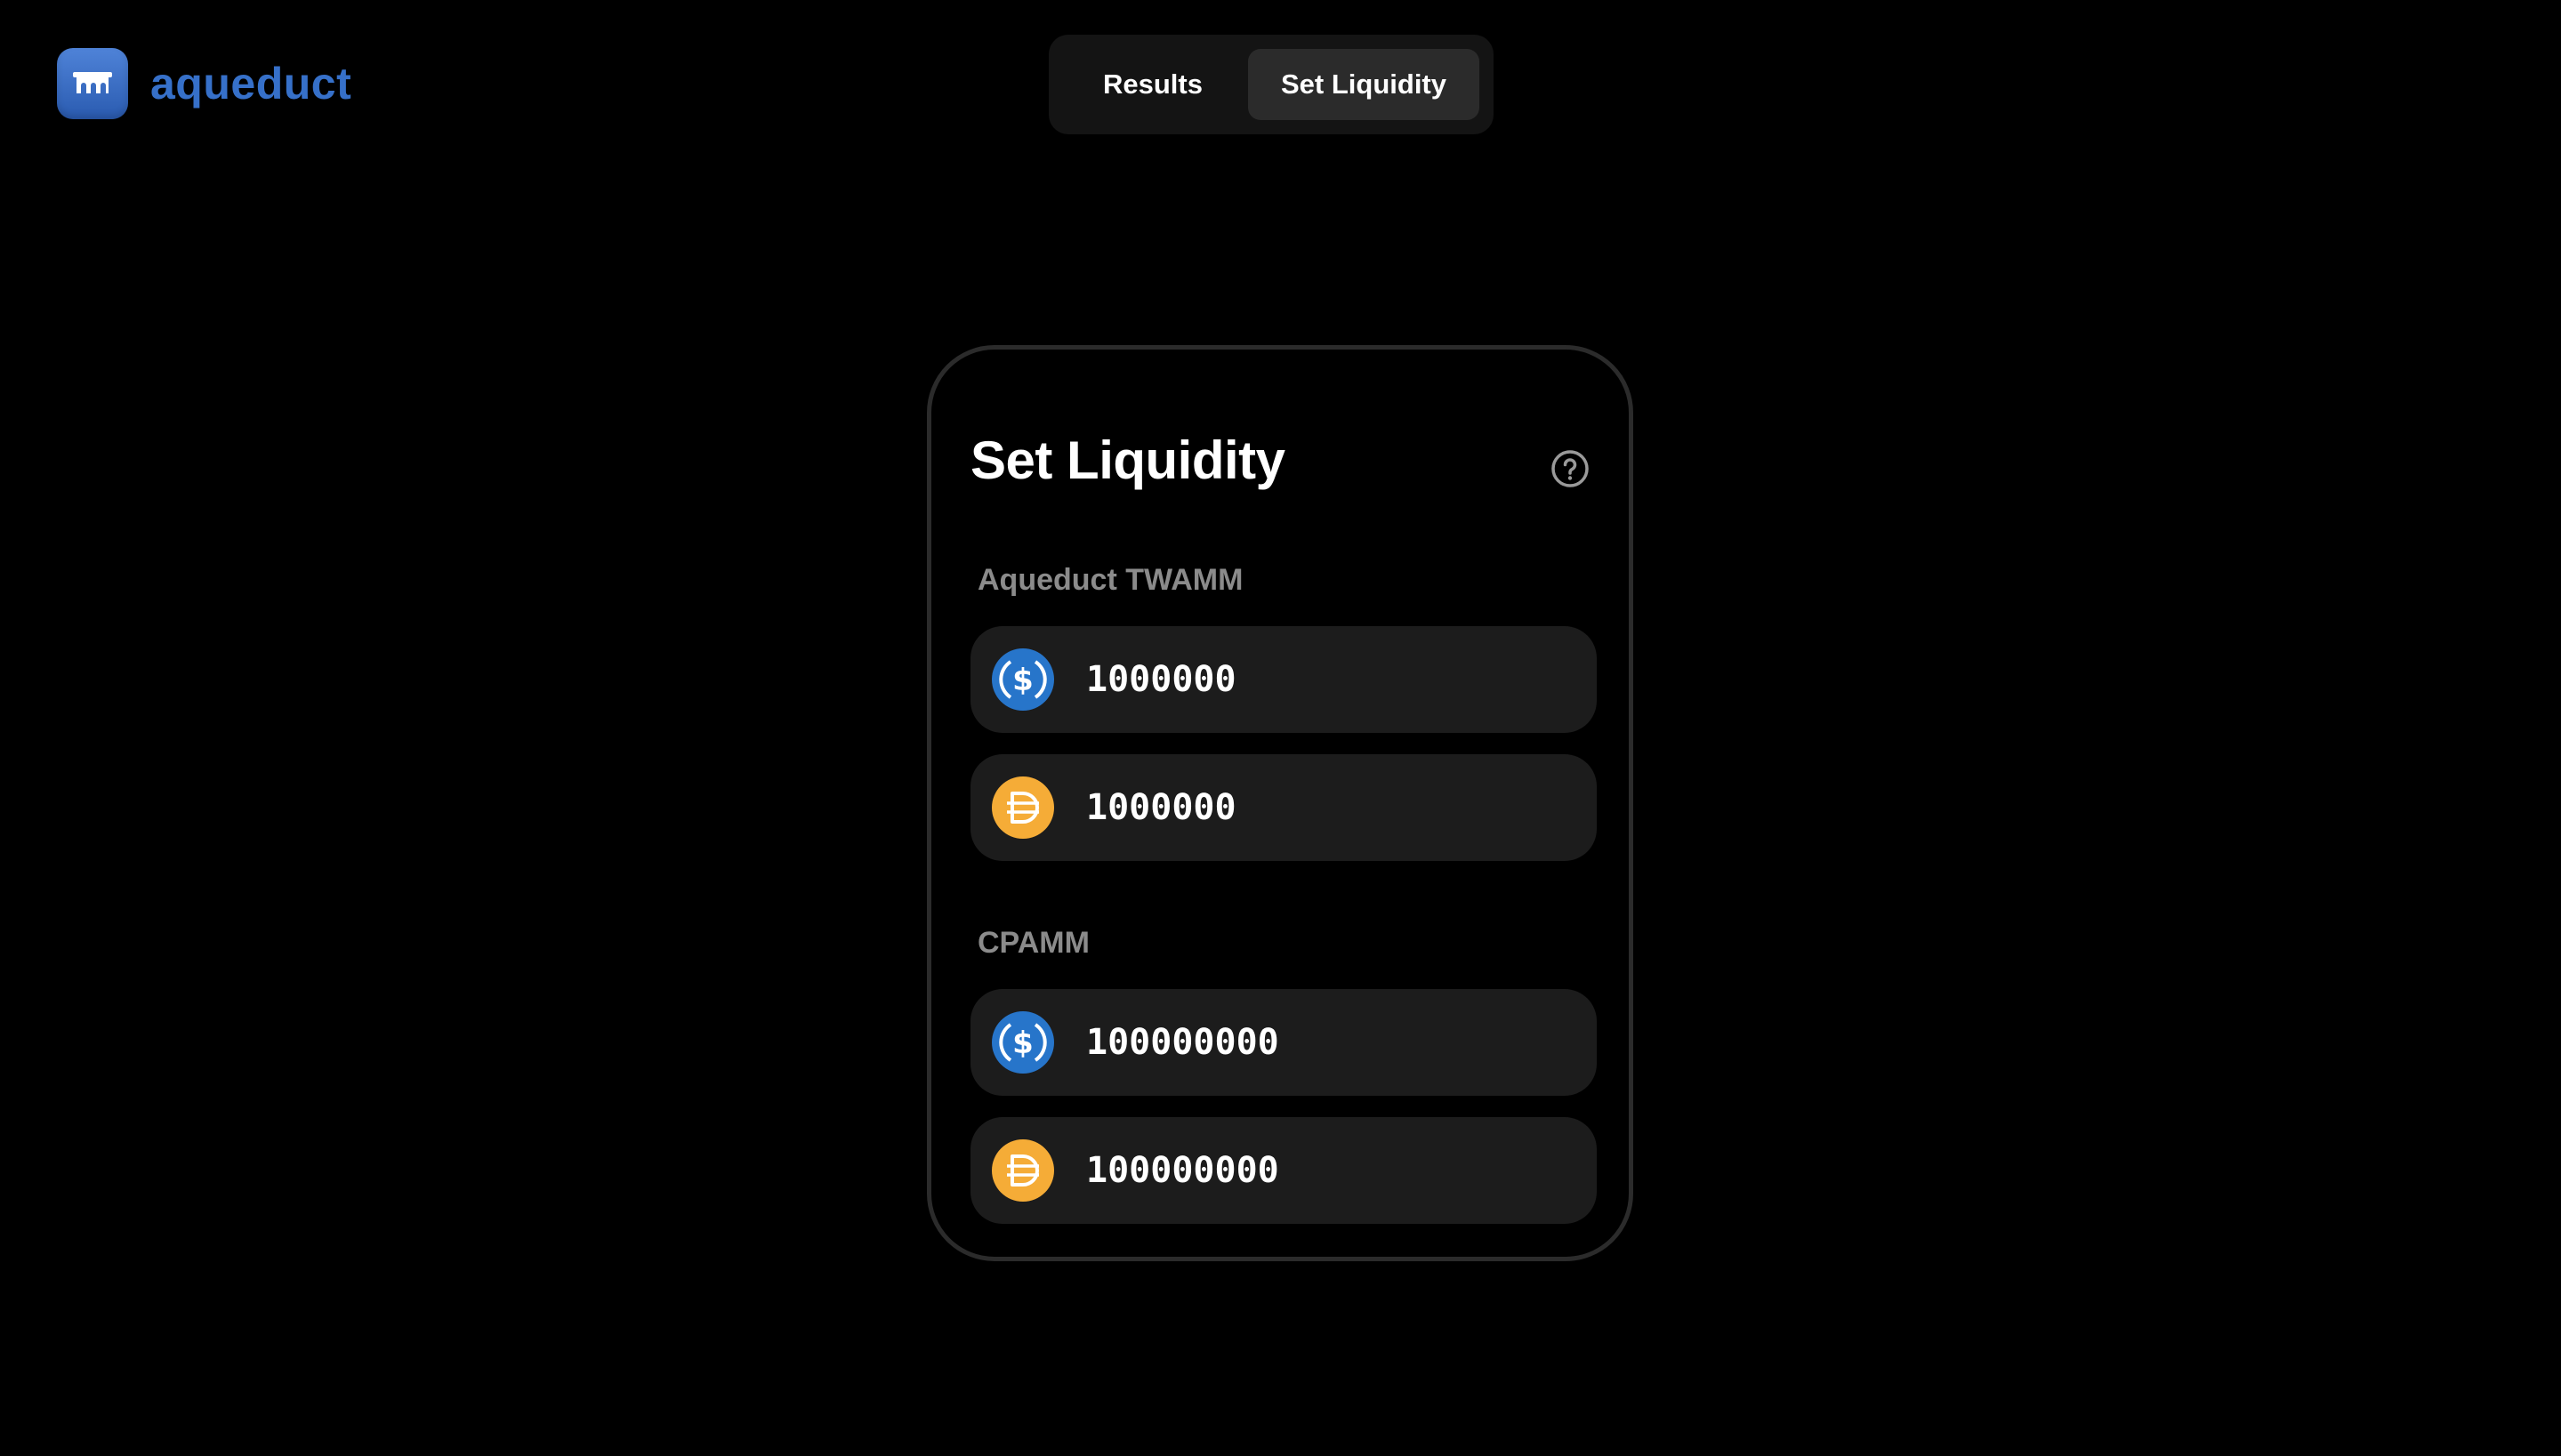 The height and width of the screenshot is (1456, 2561). I want to click on aqueduct-logo-icon, so click(92, 83).